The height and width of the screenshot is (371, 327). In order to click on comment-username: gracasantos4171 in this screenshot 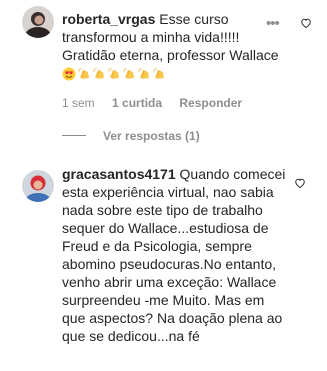, I will do `click(119, 174)`.